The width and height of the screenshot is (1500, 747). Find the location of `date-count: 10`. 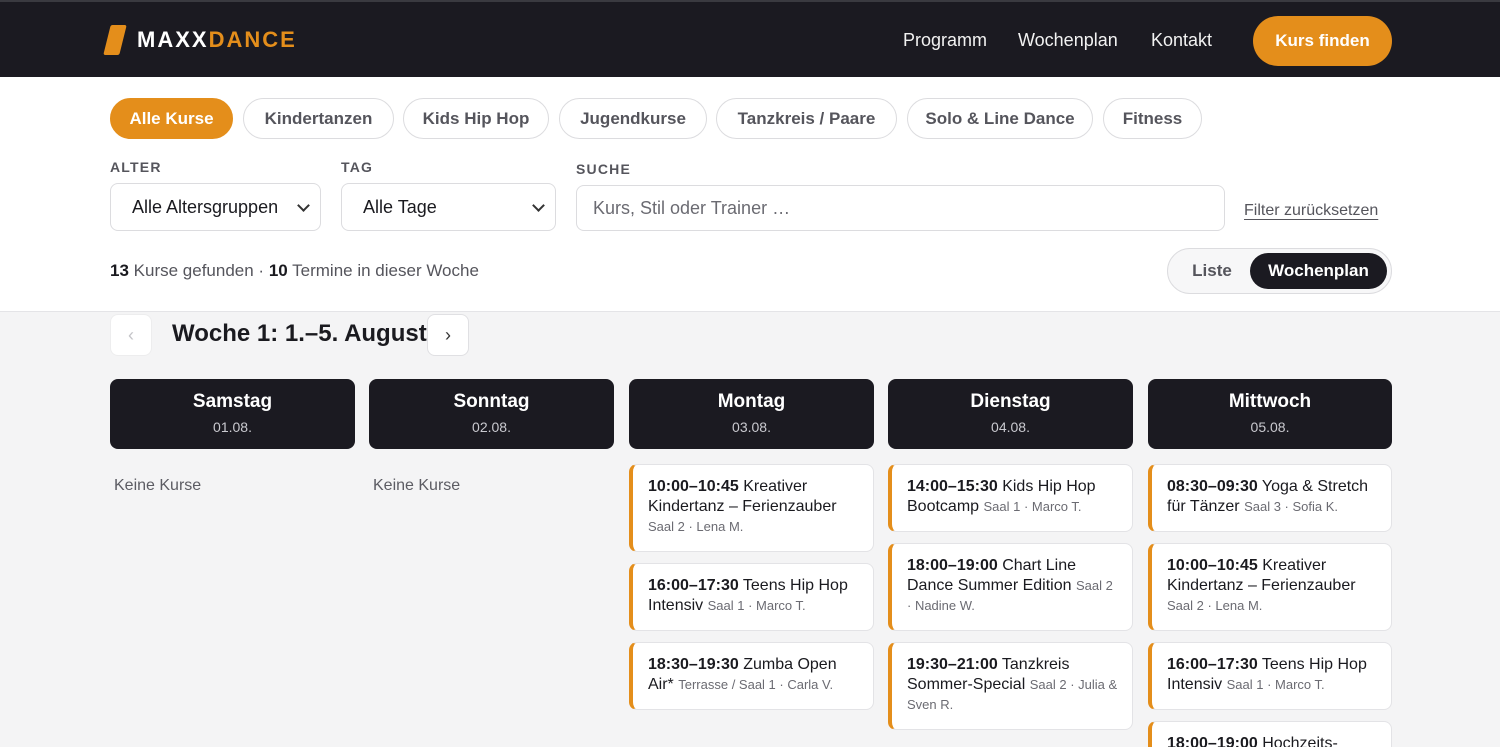

date-count: 10 is located at coordinates (278, 270).